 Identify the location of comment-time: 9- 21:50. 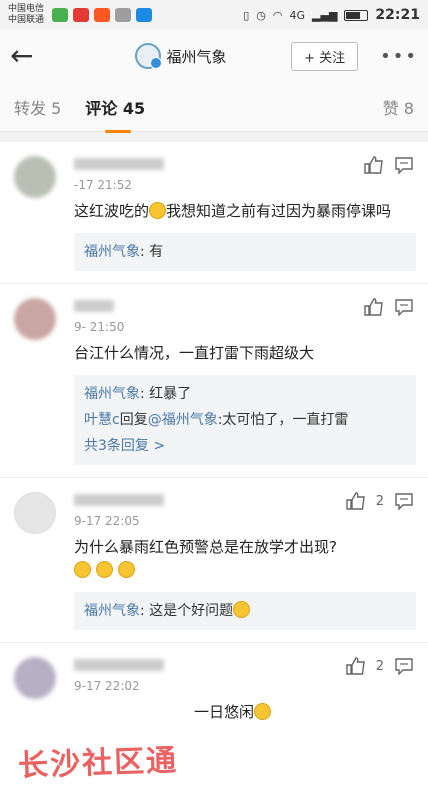
(99, 327).